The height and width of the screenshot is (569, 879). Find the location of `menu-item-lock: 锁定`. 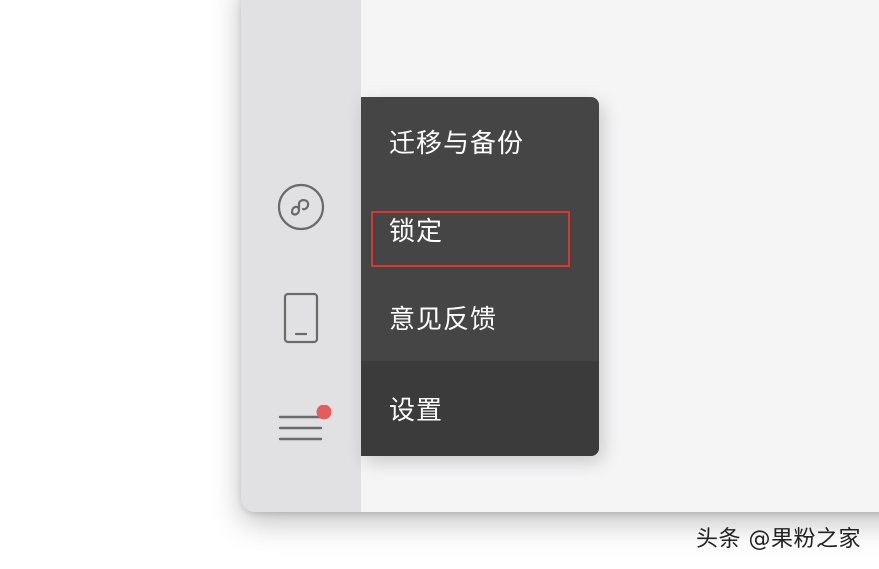

menu-item-lock: 锁定 is located at coordinates (480, 229).